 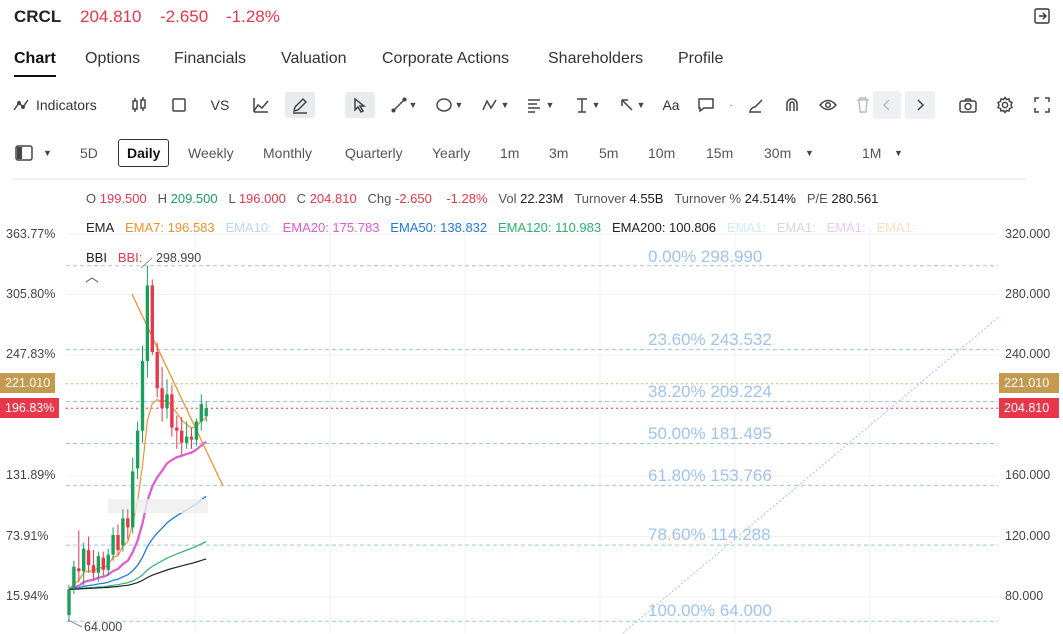 I want to click on left-pct-tag: 196.83%, so click(x=30, y=408).